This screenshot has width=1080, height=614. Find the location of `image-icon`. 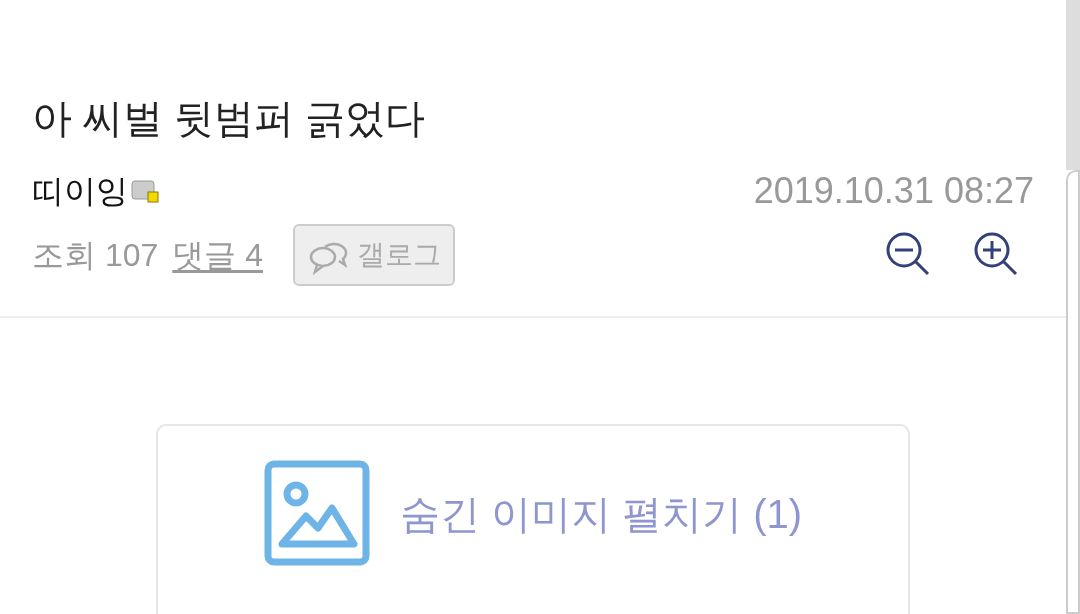

image-icon is located at coordinates (316, 513).